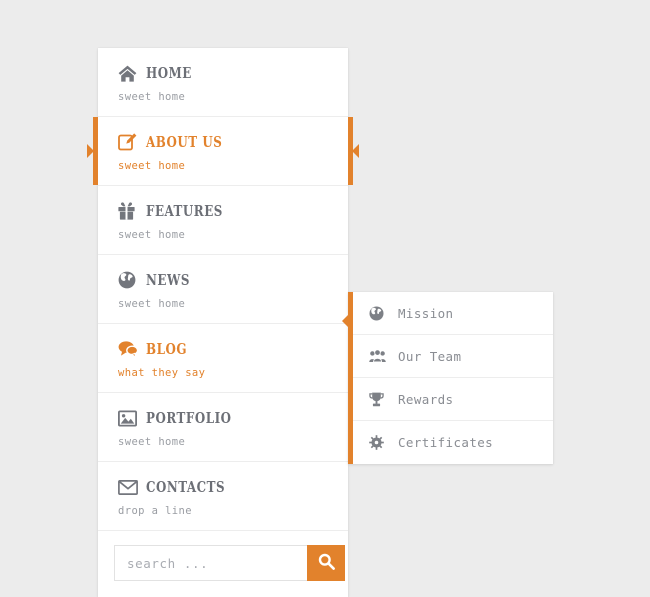 The width and height of the screenshot is (650, 597). What do you see at coordinates (446, 442) in the screenshot?
I see `submenu-item-label: Certificates` at bounding box center [446, 442].